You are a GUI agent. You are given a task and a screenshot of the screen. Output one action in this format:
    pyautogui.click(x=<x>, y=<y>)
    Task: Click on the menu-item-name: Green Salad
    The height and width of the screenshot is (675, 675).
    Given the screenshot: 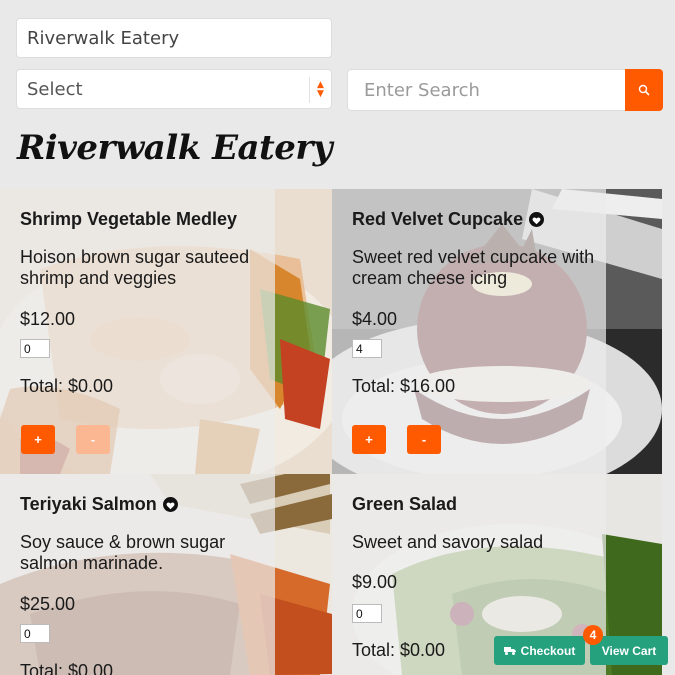 What is the action you would take?
    pyautogui.click(x=405, y=504)
    